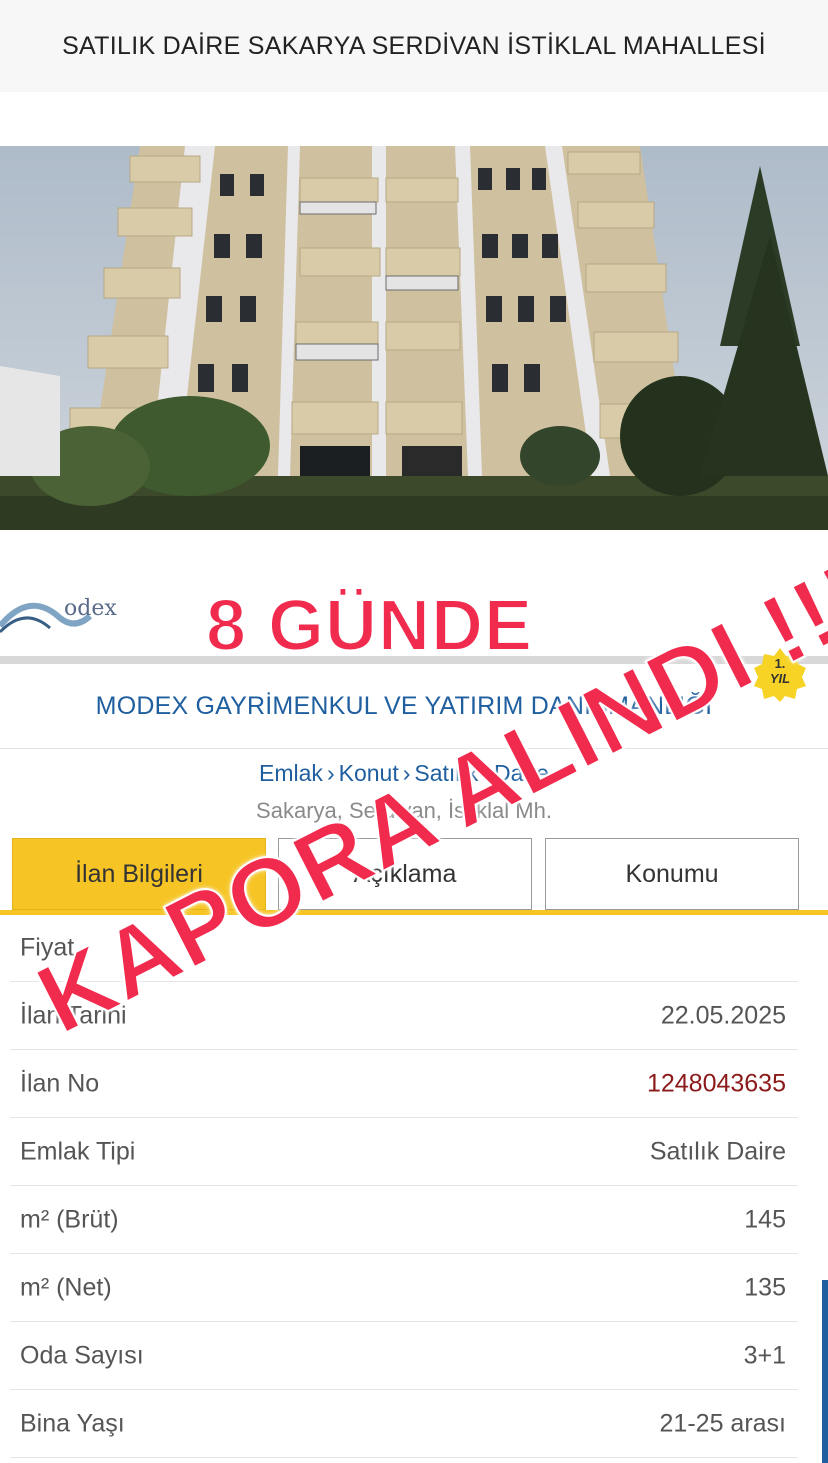  What do you see at coordinates (404, 1152) in the screenshot?
I see `detail-row-emlak-tipi: Emlak Tipi Satılık Daire` at bounding box center [404, 1152].